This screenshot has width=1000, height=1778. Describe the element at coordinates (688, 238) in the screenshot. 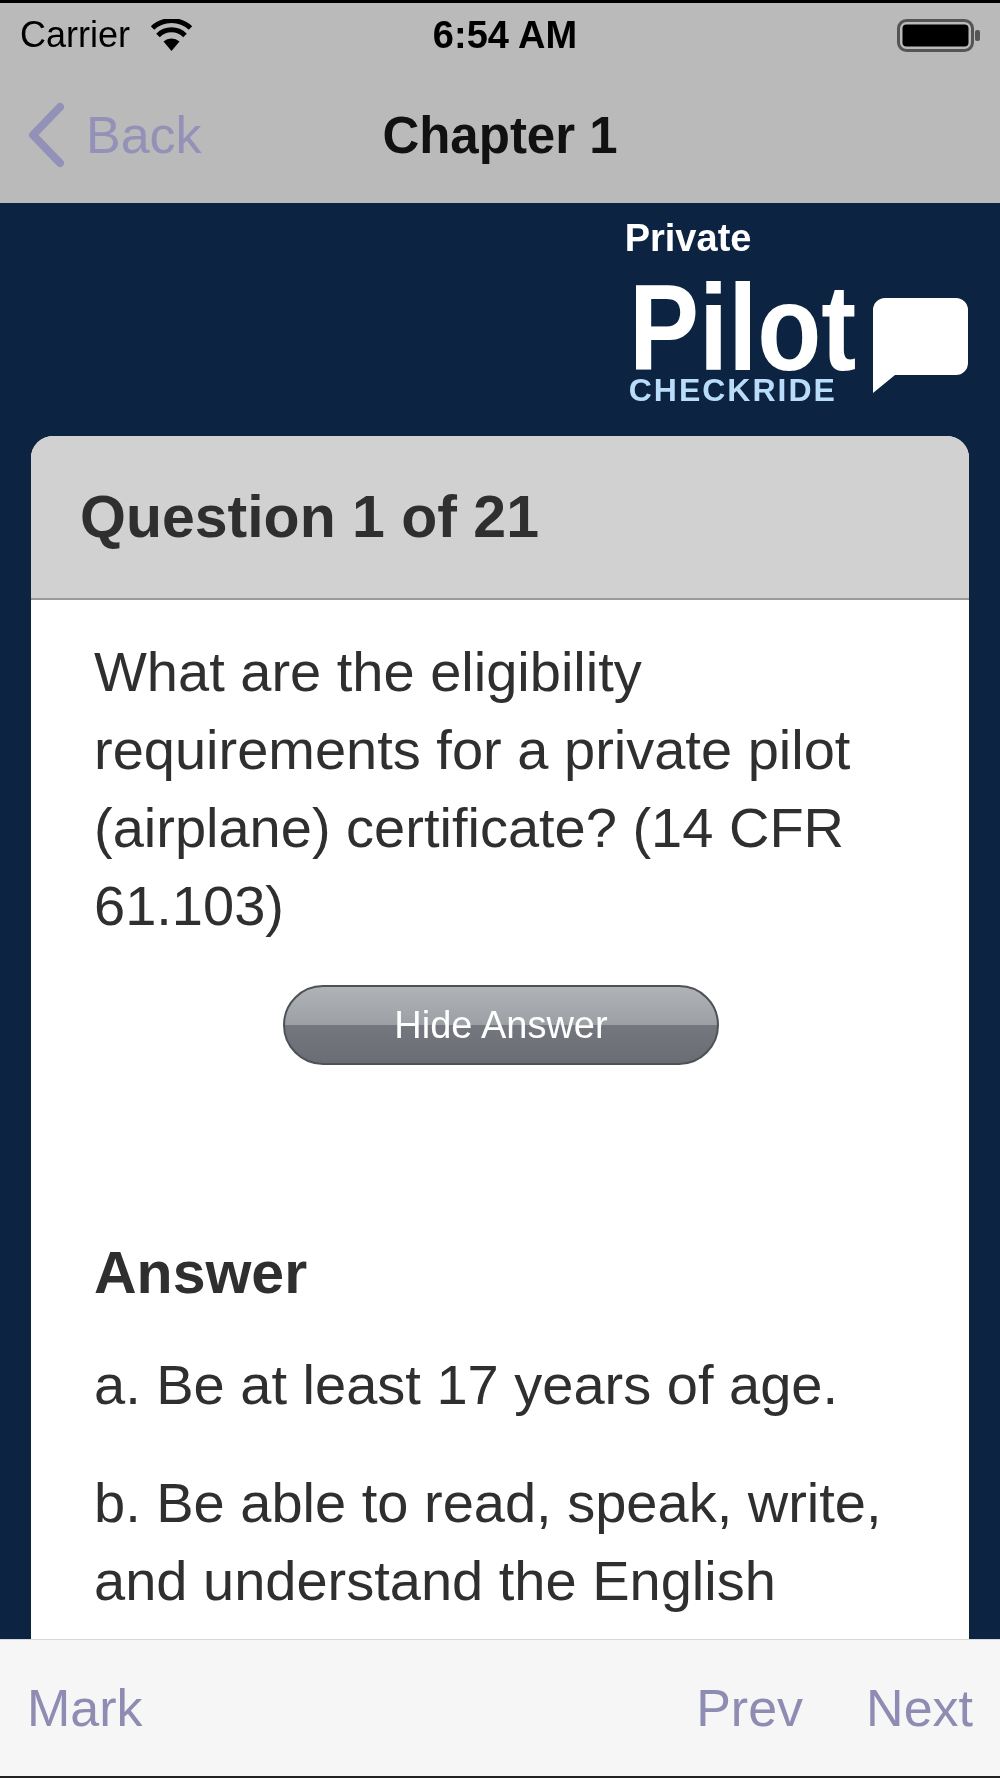

I see `logo-top-word: Private` at that location.